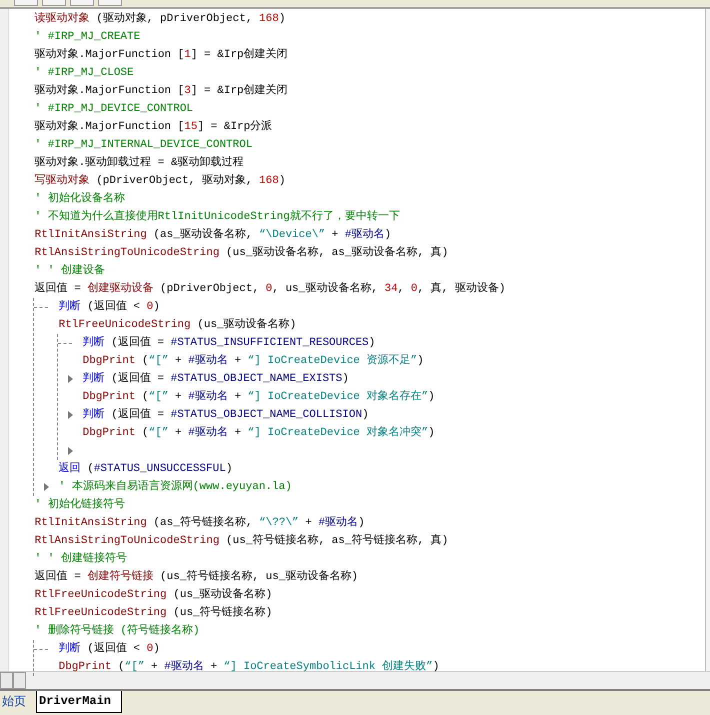  Describe the element at coordinates (249, 667) in the screenshot. I see `code-line: DbgPrint (“[” + #驱动名 + “] IoCreateSymbolicLink 创建失败”)` at that location.